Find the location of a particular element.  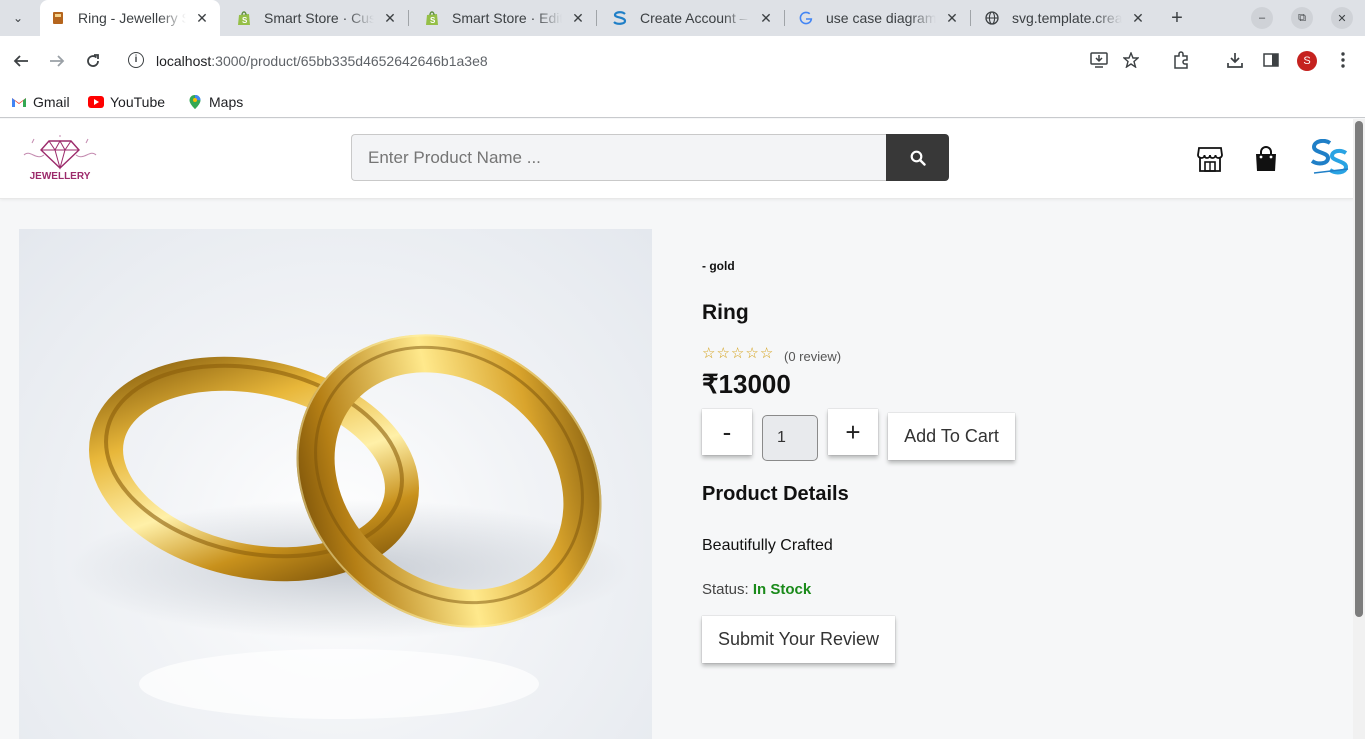

submit-review-button: Submit Your Review is located at coordinates (798, 639).